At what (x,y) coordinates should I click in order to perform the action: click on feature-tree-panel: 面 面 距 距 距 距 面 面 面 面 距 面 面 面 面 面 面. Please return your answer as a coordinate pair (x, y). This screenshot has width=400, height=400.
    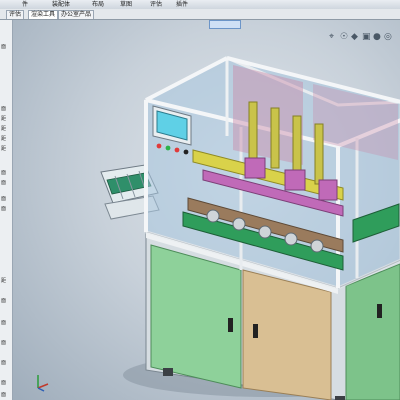
    Looking at the image, I should click on (6, 210).